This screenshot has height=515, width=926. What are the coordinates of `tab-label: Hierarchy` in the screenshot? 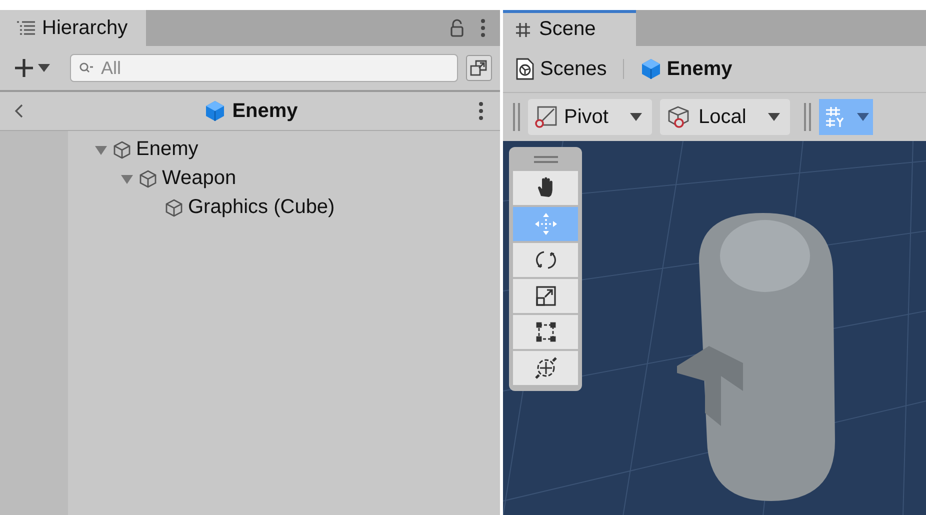 It's located at (85, 28).